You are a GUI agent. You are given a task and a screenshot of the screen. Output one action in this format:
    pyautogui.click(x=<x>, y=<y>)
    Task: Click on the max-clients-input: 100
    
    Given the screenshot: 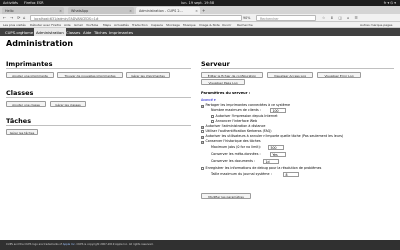 What is the action you would take?
    pyautogui.click(x=278, y=110)
    